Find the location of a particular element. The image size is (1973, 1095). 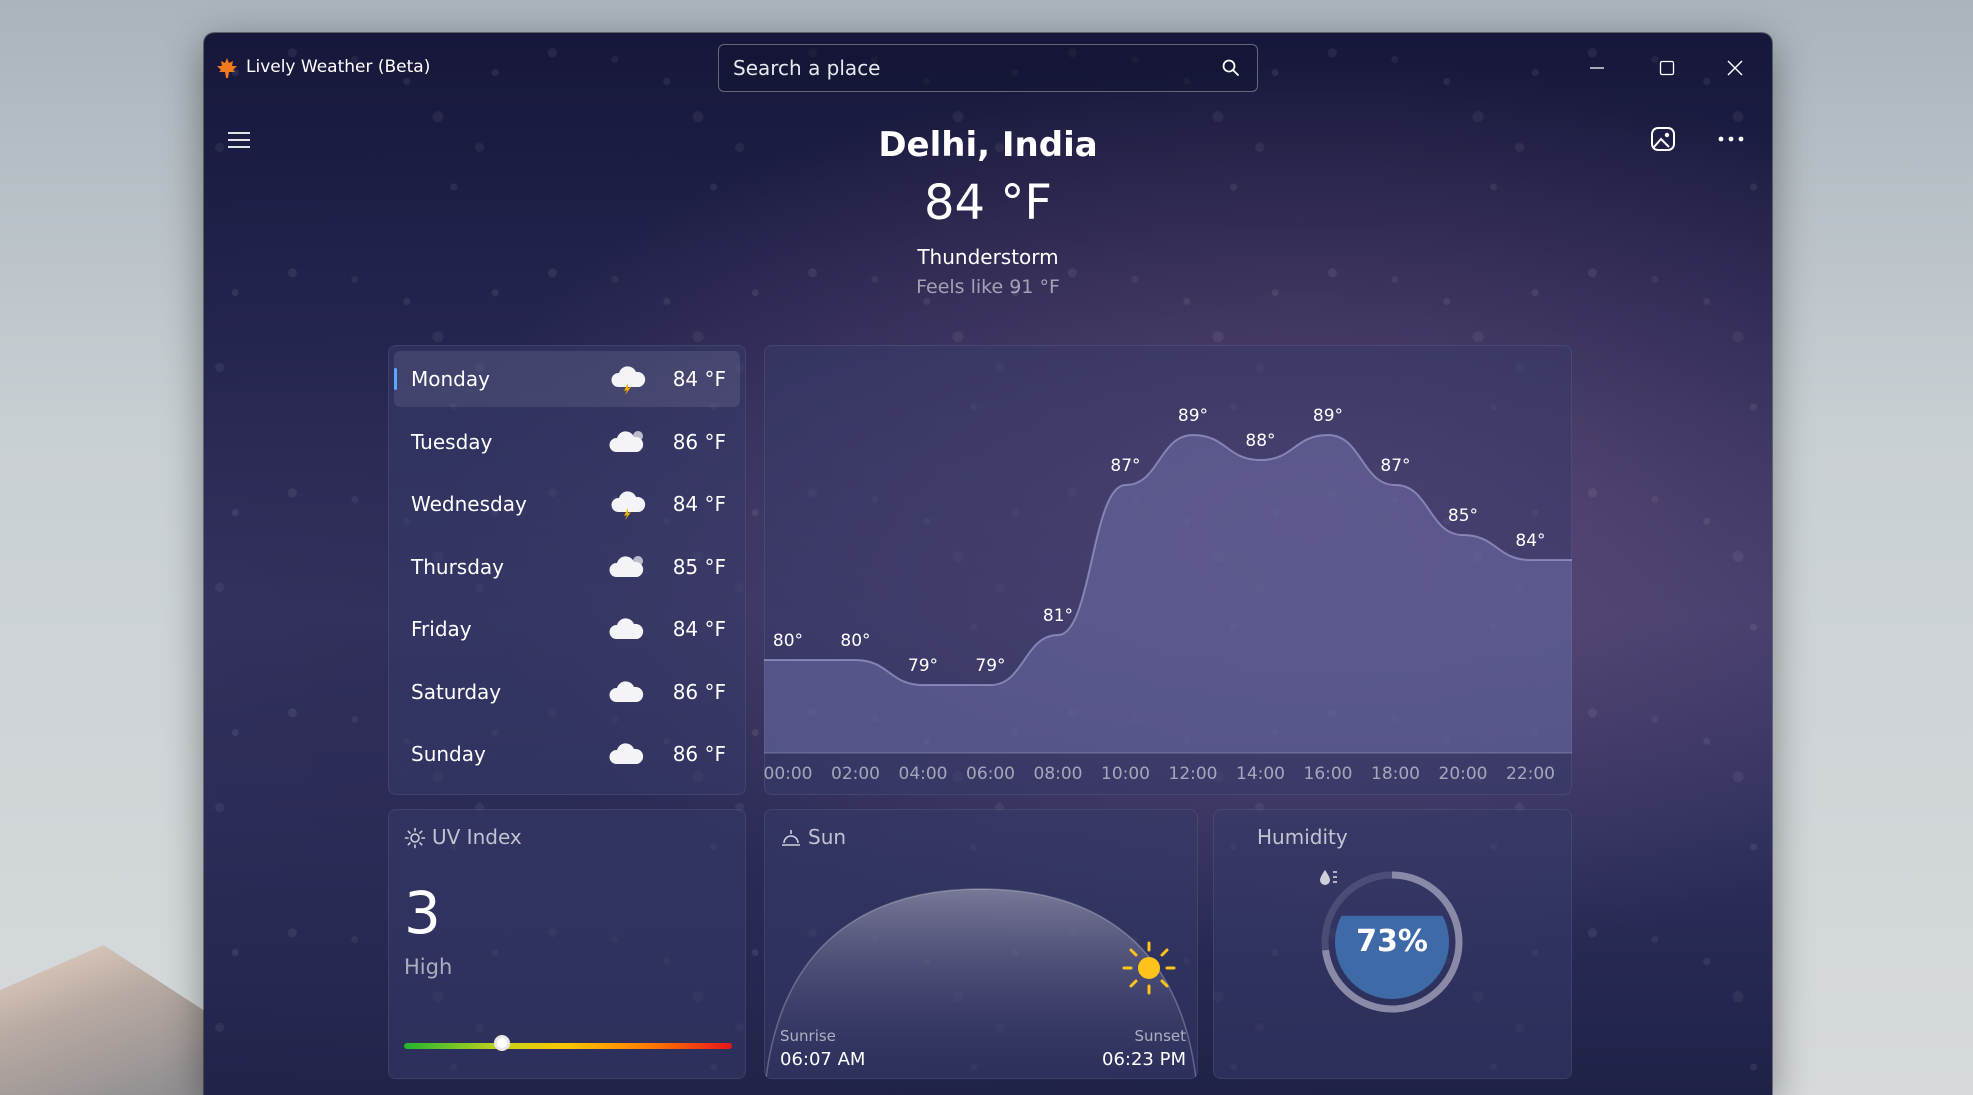

temperature-label: 84° is located at coordinates (1530, 541).